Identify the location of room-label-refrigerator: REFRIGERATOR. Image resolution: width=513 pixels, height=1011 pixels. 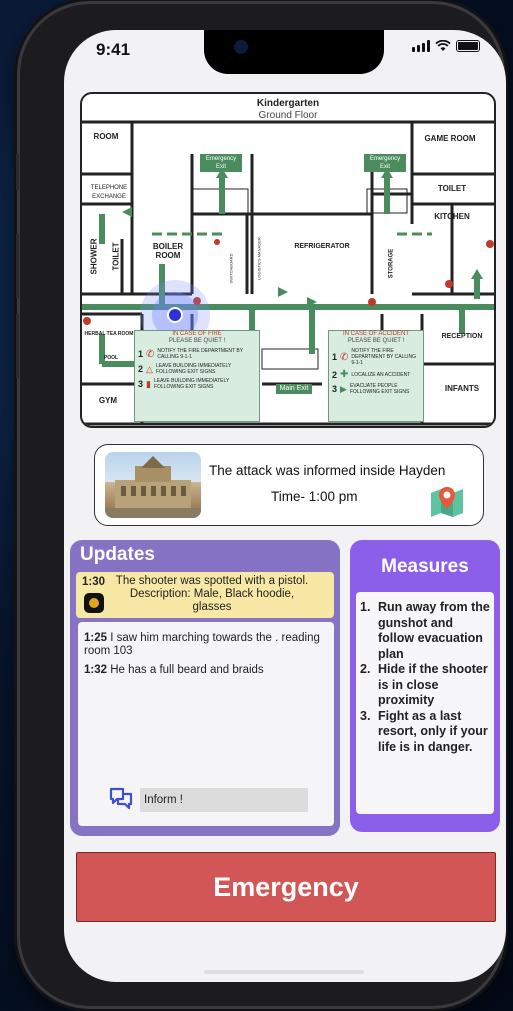
(322, 246).